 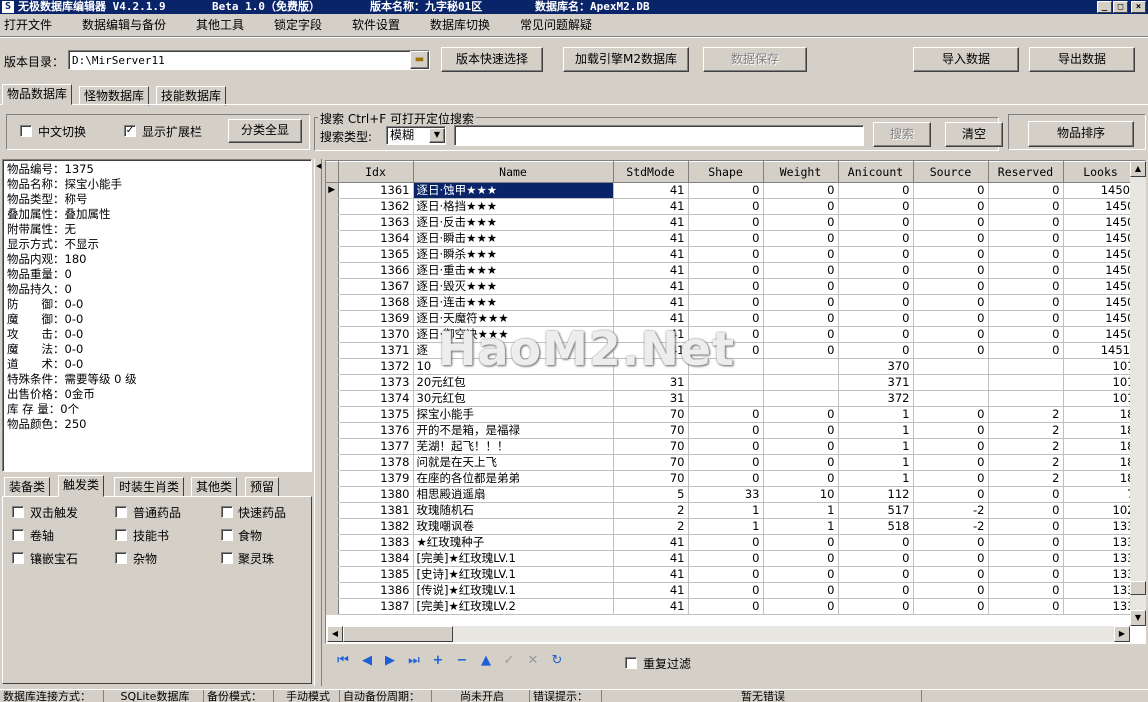 I want to click on cell-idx: 1378, so click(x=376, y=462).